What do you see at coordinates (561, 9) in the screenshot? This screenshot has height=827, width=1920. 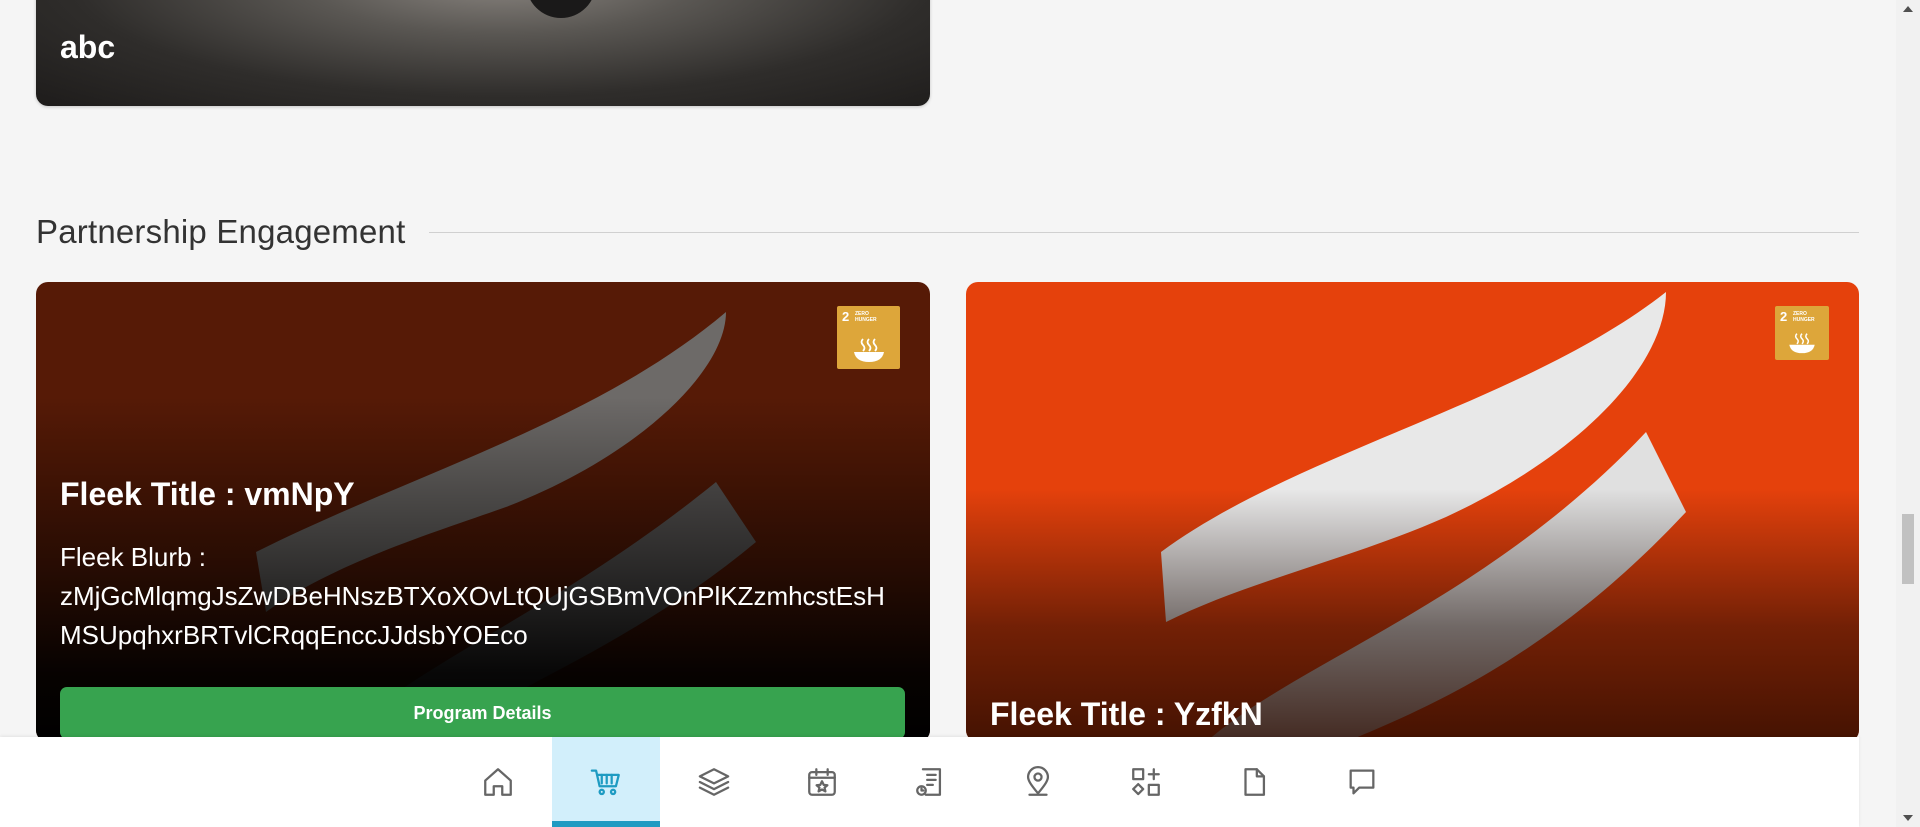 I see `card-image-animal` at bounding box center [561, 9].